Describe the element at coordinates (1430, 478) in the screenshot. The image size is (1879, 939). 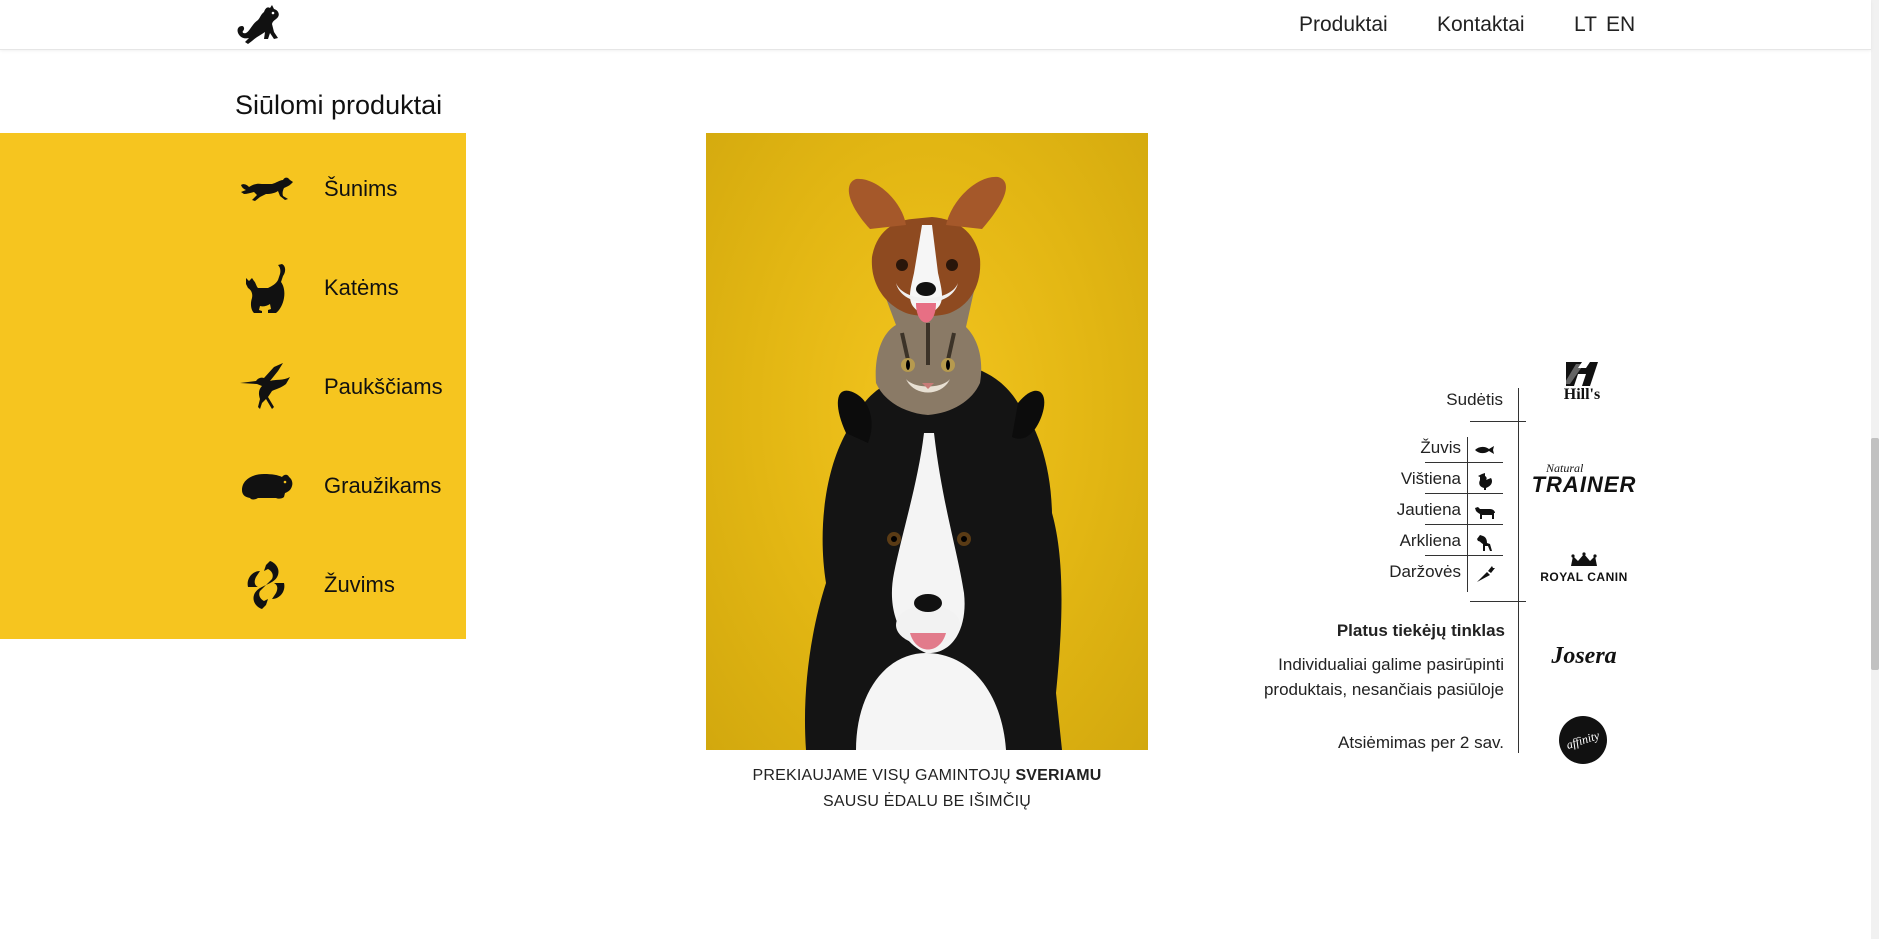
I see `ingredient-vistiena: Vištiena` at that location.